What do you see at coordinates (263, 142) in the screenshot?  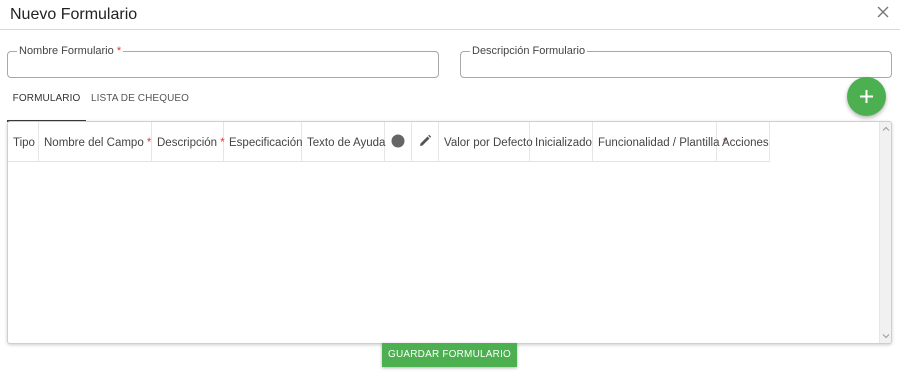 I see `column-header-especificacion: Especificación` at bounding box center [263, 142].